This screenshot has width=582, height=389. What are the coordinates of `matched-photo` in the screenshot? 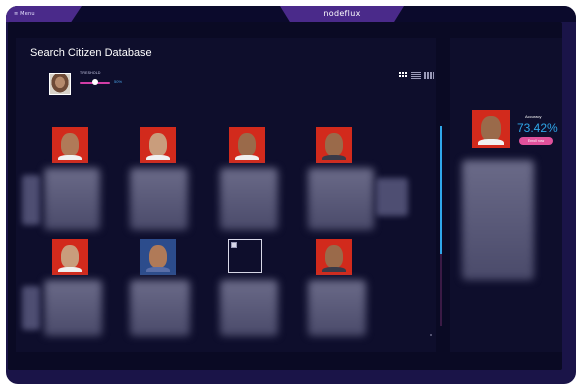 It's located at (491, 129).